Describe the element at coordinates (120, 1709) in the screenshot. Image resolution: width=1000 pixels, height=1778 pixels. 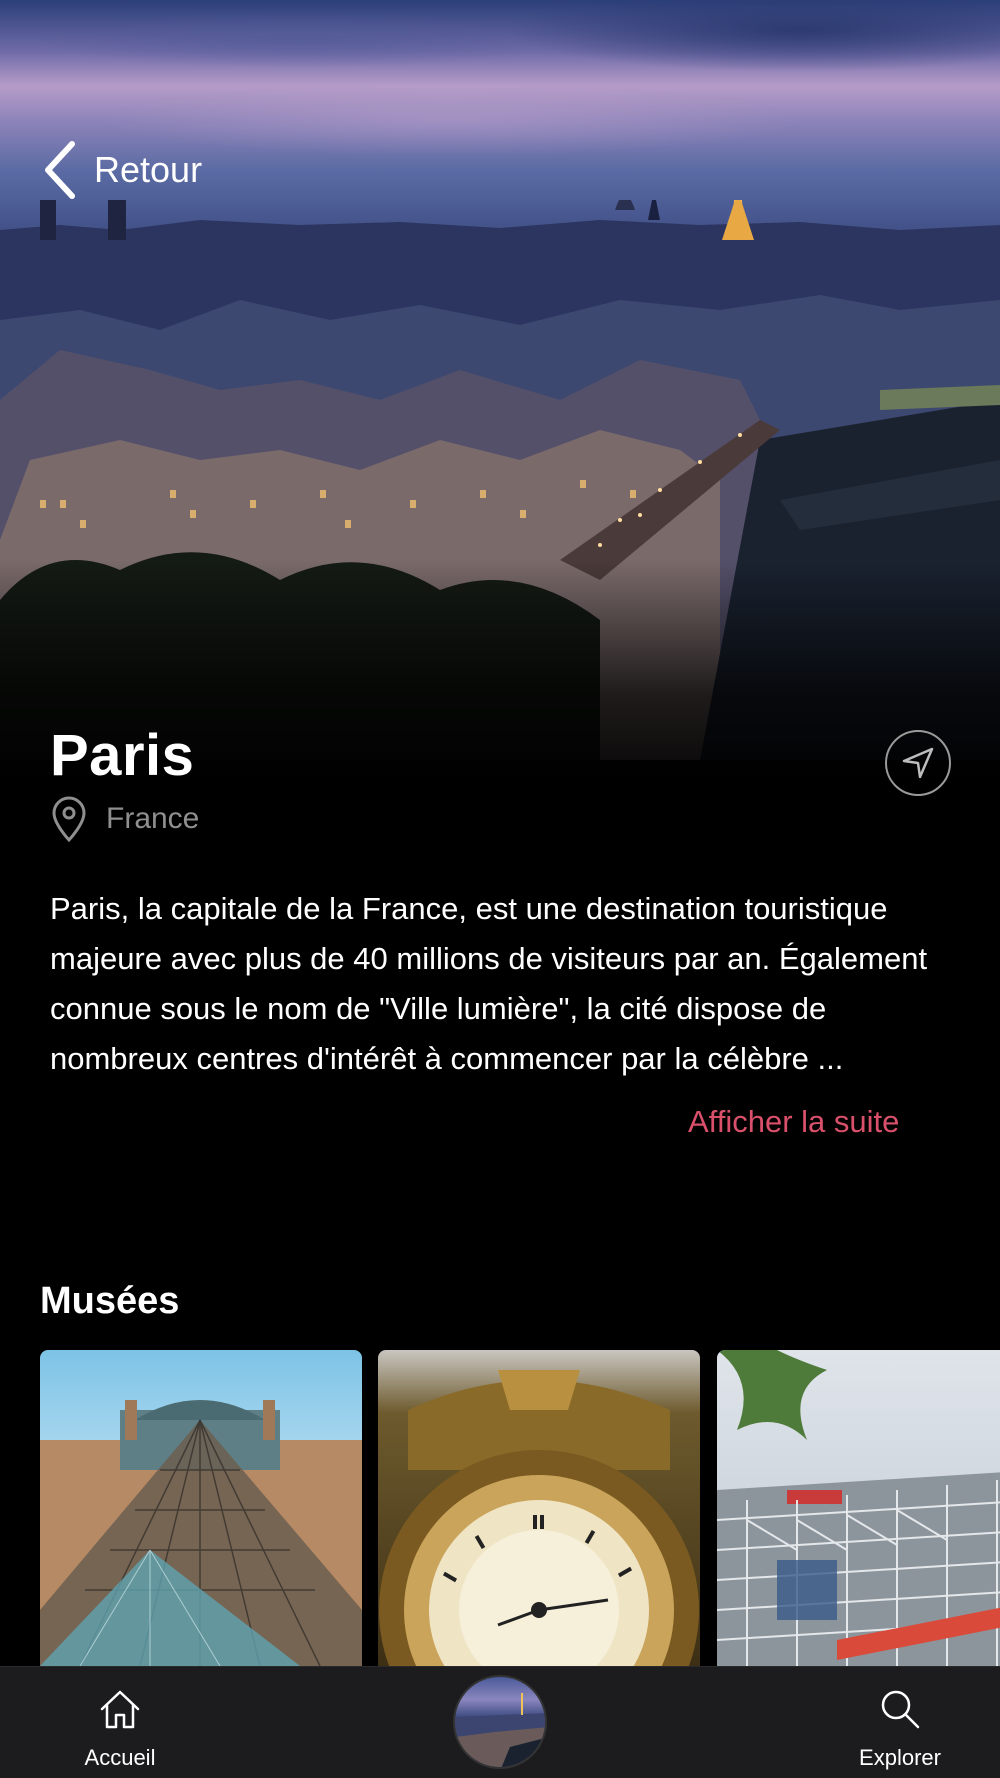
I see `home-icon` at that location.